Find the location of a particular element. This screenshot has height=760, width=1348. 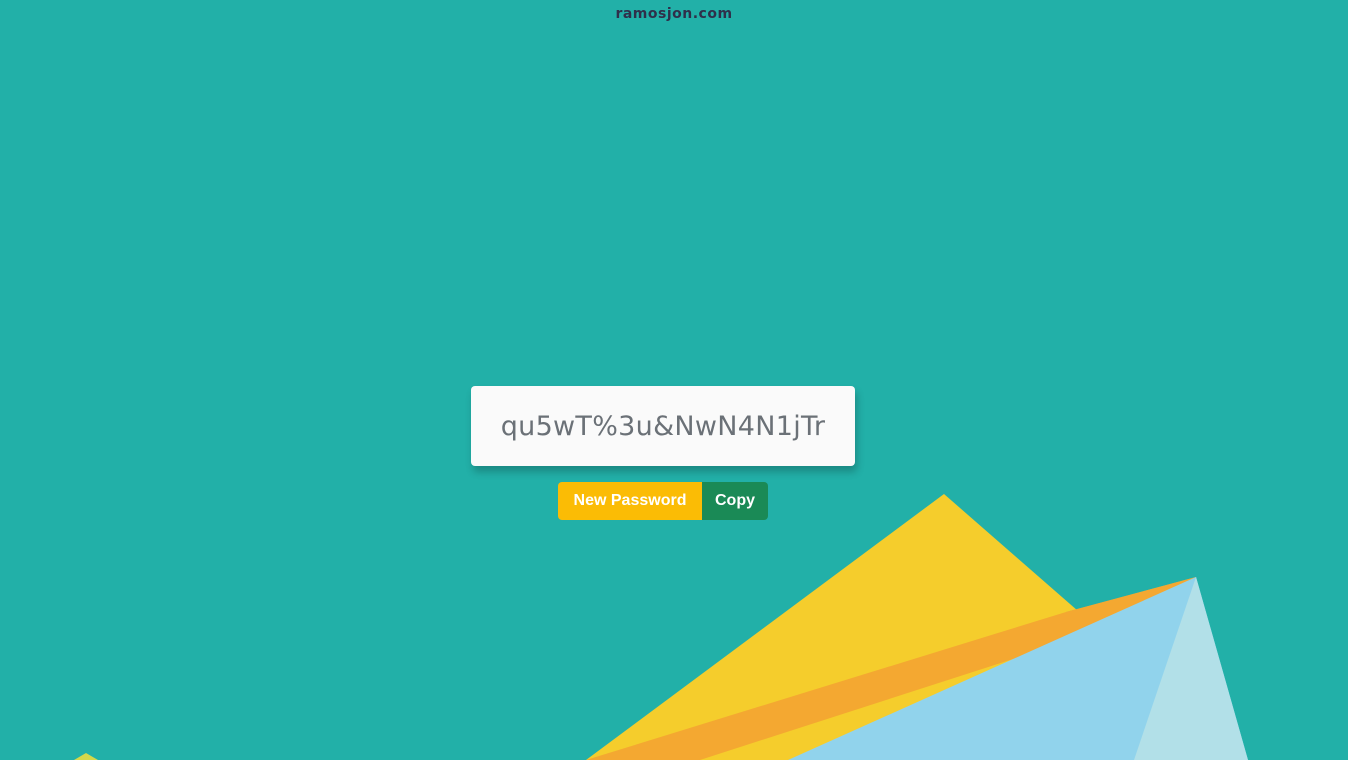

action-button-group: New Password Copy is located at coordinates (663, 501).